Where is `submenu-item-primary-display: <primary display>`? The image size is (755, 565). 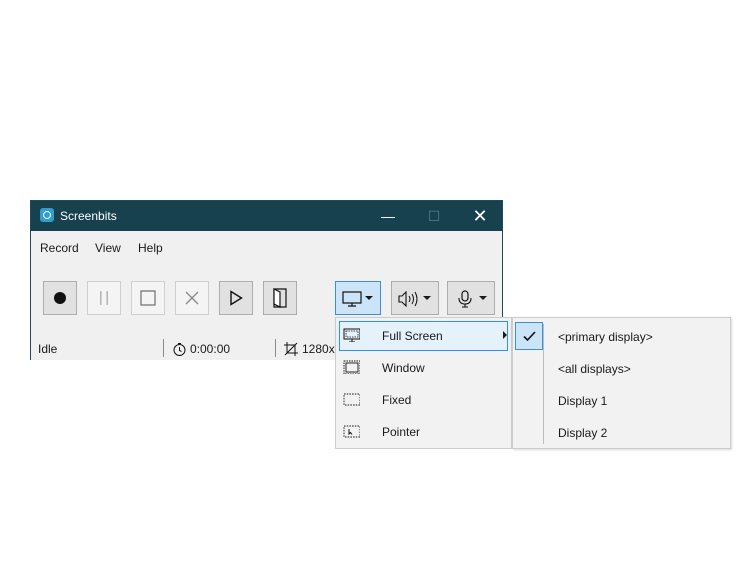 submenu-item-primary-display: <primary display> is located at coordinates (605, 337).